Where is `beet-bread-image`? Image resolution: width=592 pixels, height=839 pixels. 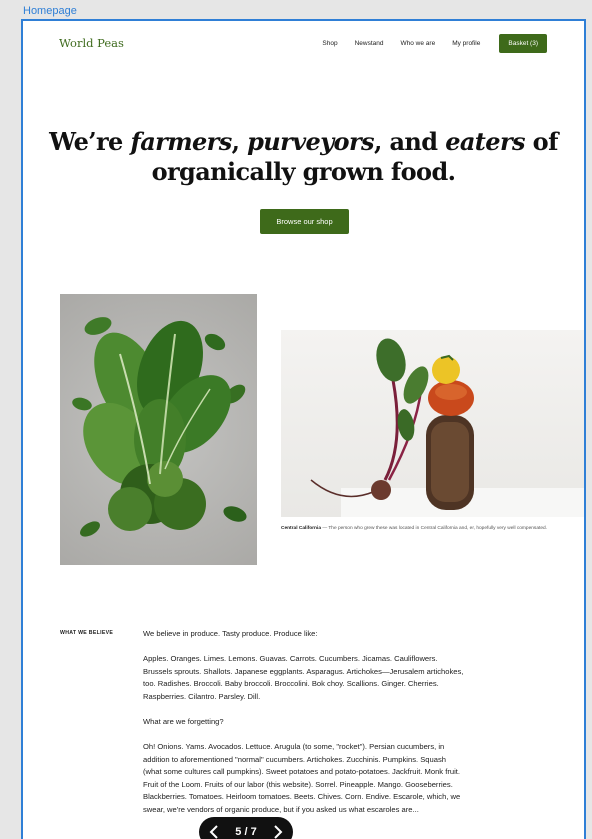
beet-bread-image is located at coordinates (432, 423).